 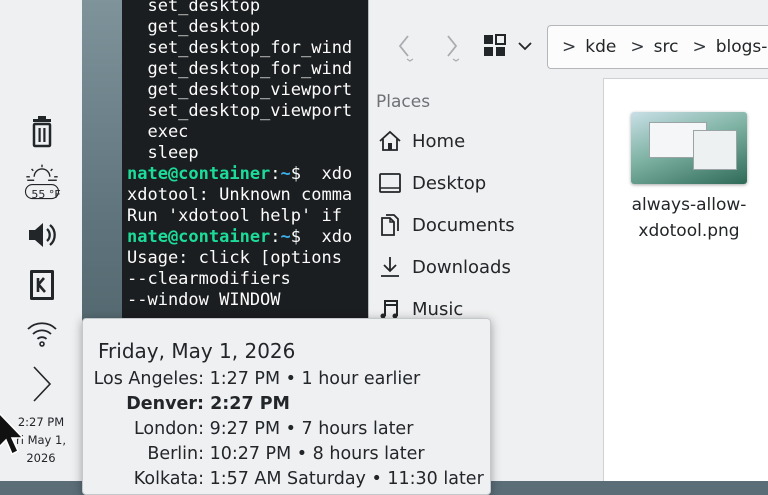 I want to click on view-mode-dropdown, so click(x=525, y=46).